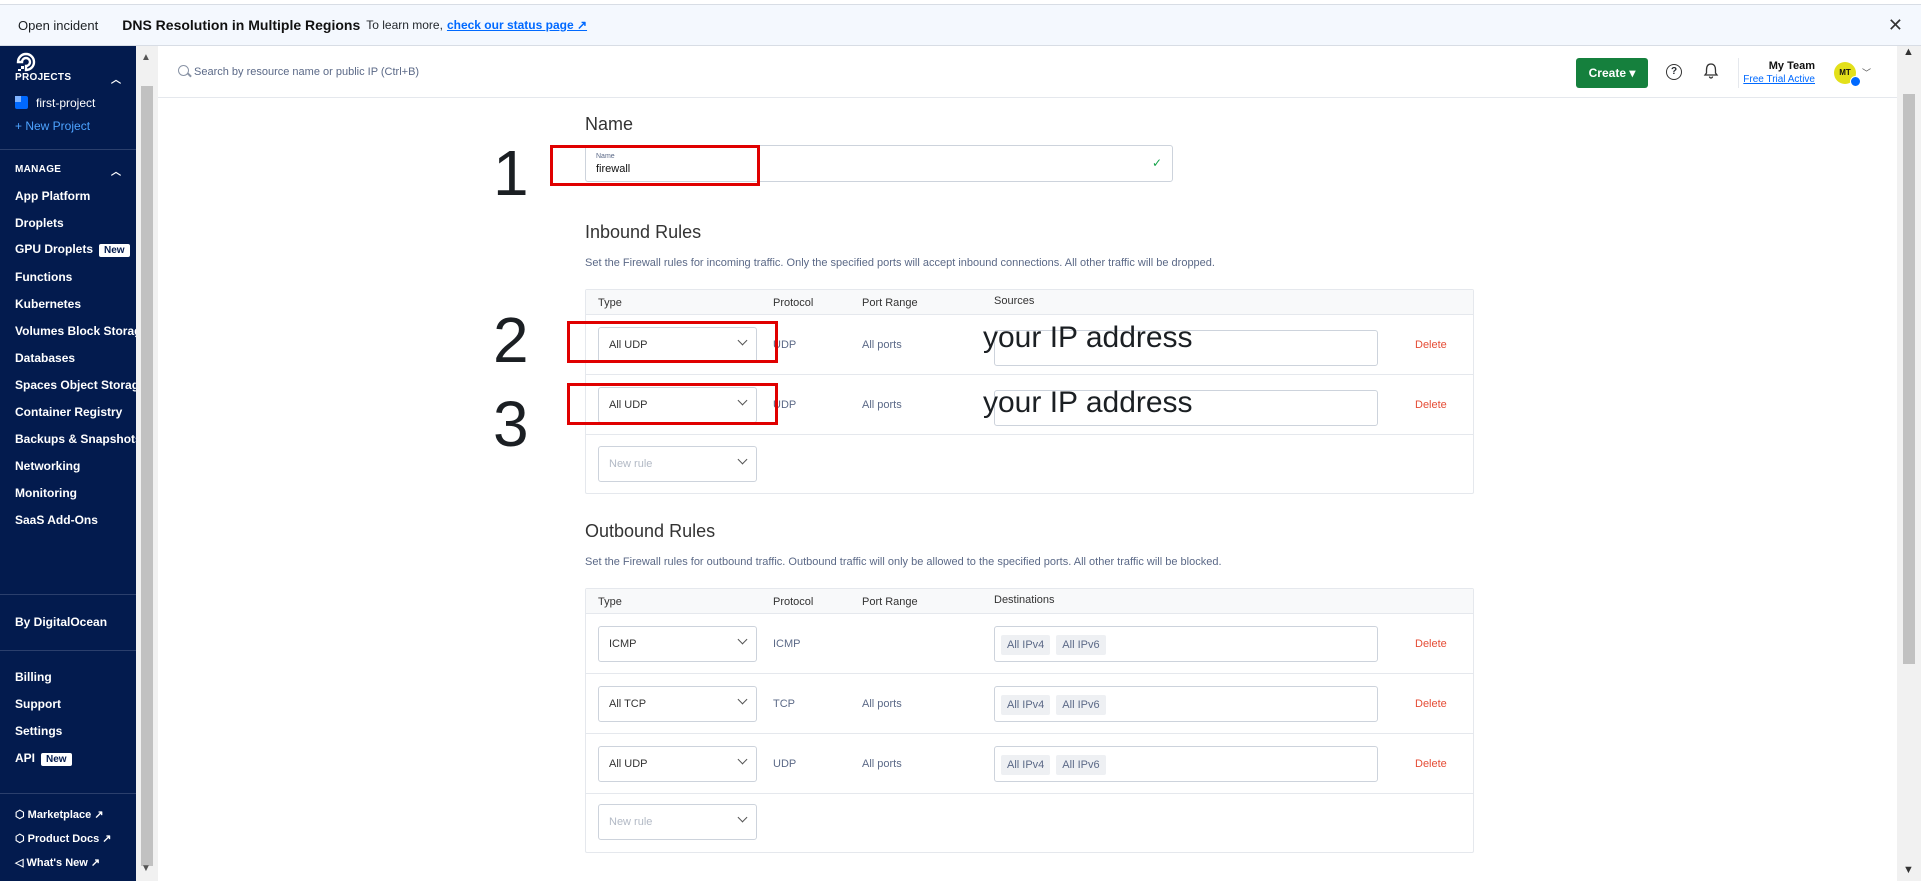 This screenshot has width=1921, height=881. Describe the element at coordinates (1779, 79) in the screenshot. I see `free-trial-link: Free Trial Active` at that location.